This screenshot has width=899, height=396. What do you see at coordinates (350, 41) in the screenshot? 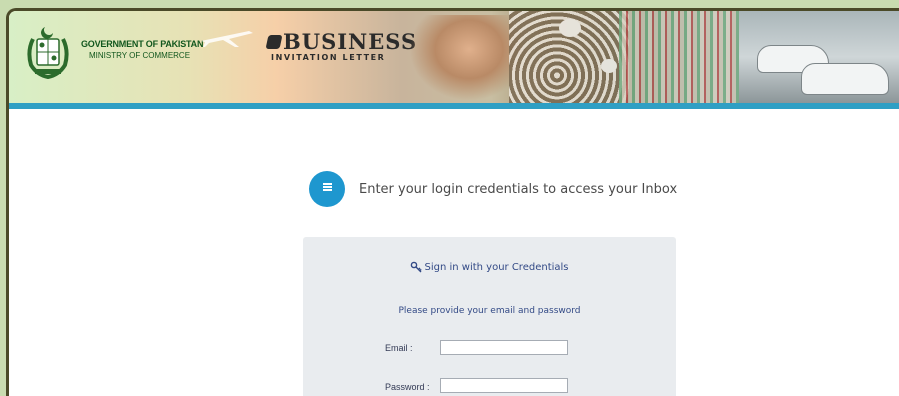
I see `brand-title: BUSINESS` at bounding box center [350, 41].